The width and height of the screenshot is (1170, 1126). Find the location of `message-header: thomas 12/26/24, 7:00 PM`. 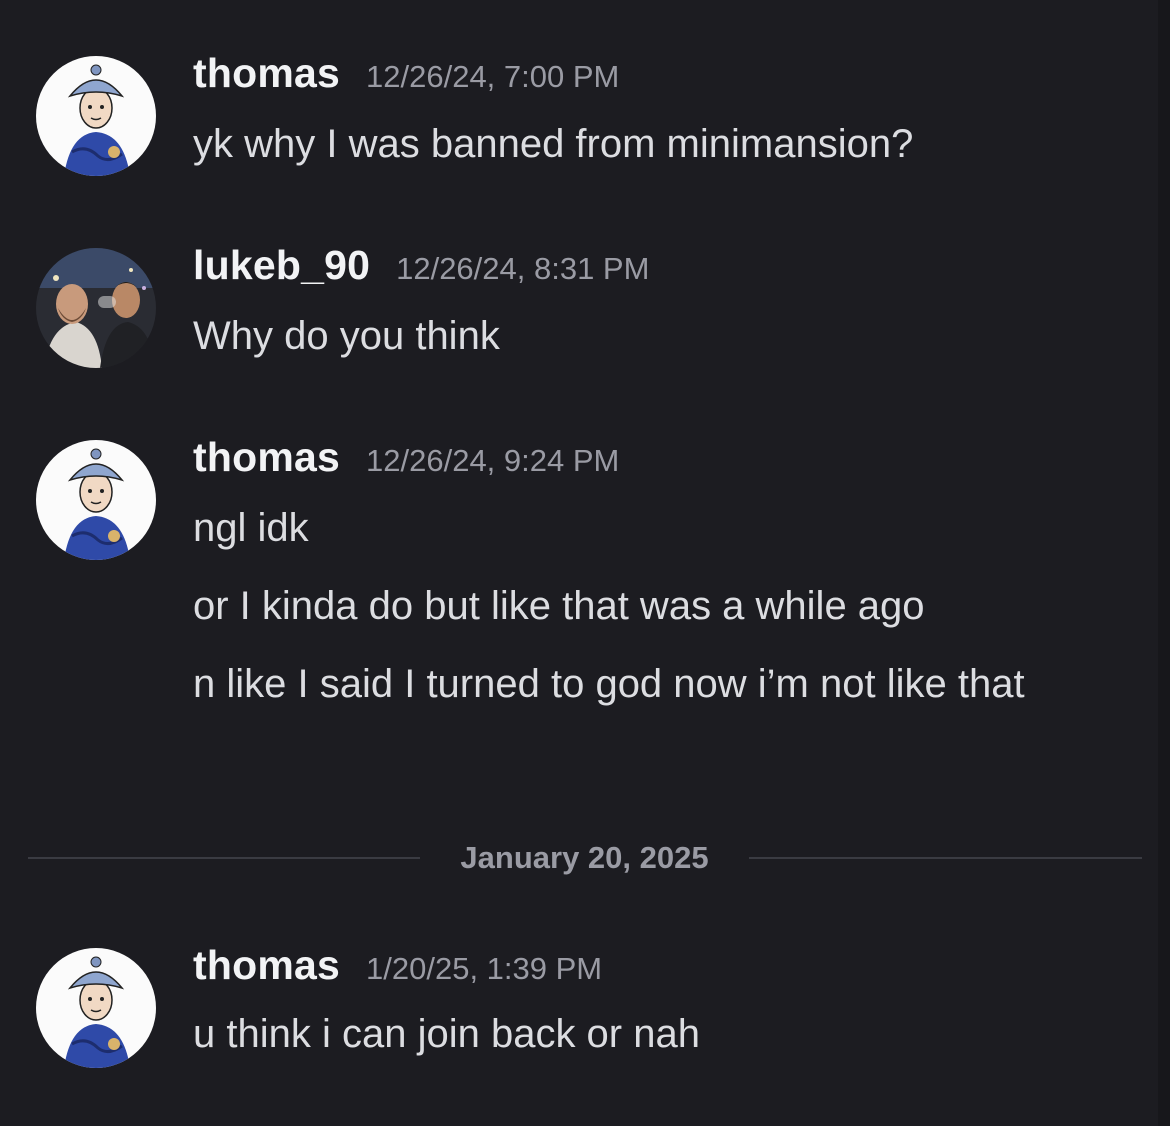

message-header: thomas 12/26/24, 7:00 PM is located at coordinates (406, 73).